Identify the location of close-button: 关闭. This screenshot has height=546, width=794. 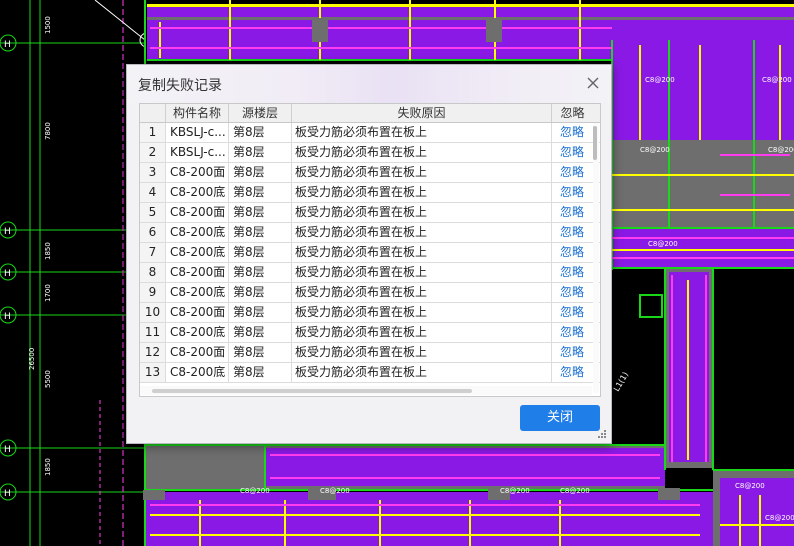
(560, 418).